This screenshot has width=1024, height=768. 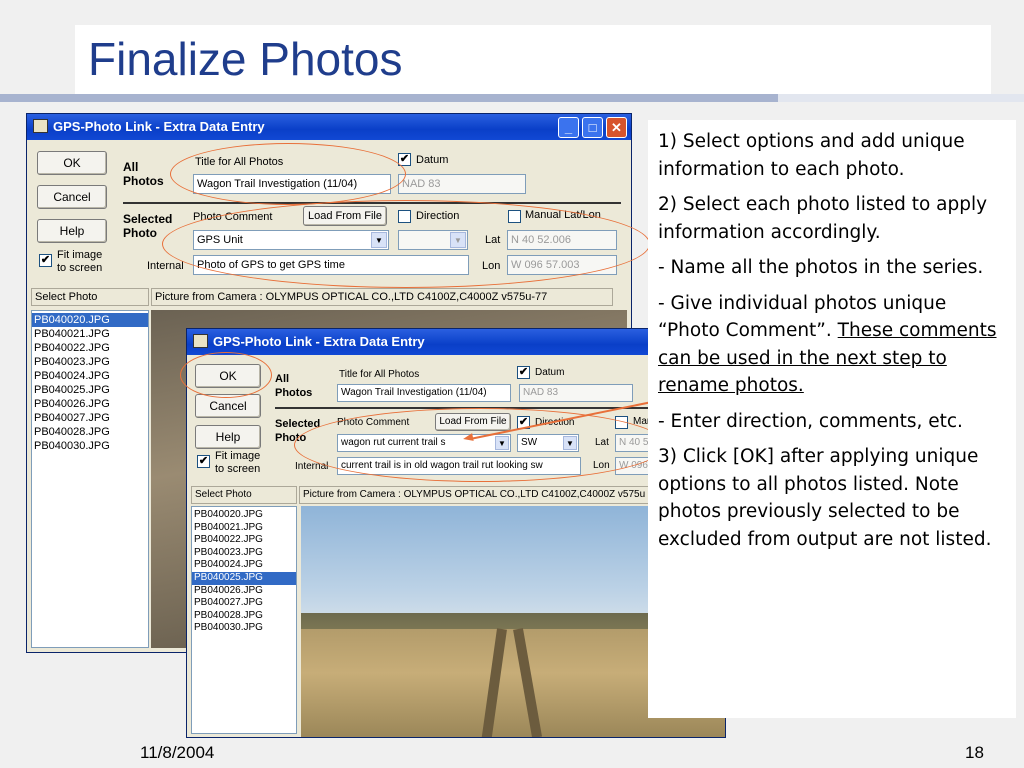 What do you see at coordinates (974, 752) in the screenshot?
I see `page-number: 18` at bounding box center [974, 752].